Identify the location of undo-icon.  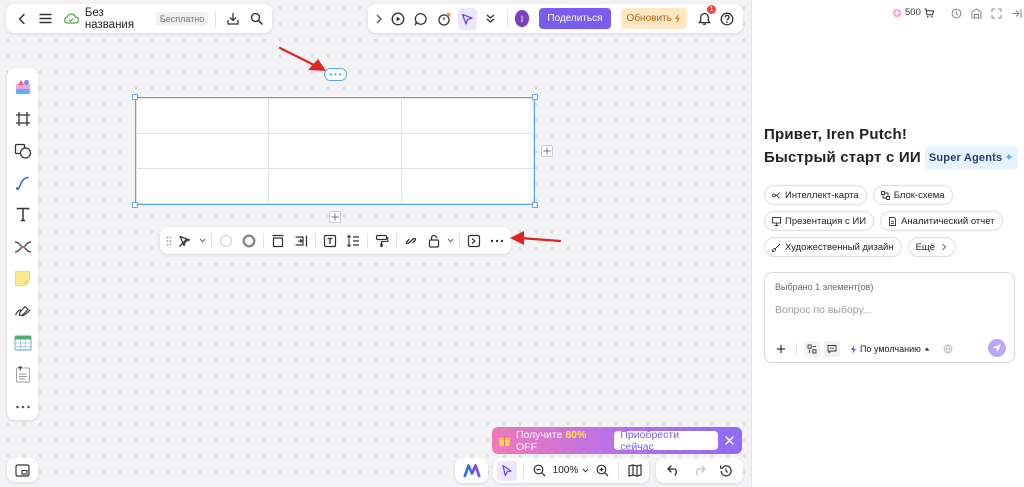
(673, 471).